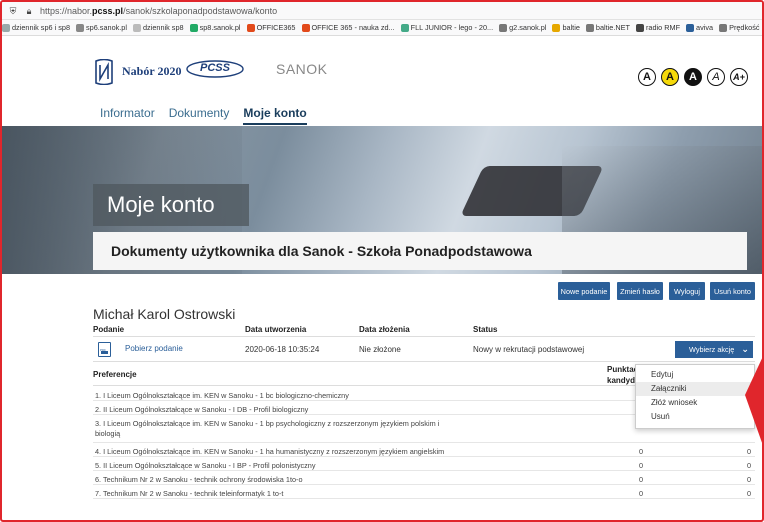 The width and height of the screenshot is (764, 522). I want to click on bookmark-item: Prędkość INTERNETU, so click(740, 27).